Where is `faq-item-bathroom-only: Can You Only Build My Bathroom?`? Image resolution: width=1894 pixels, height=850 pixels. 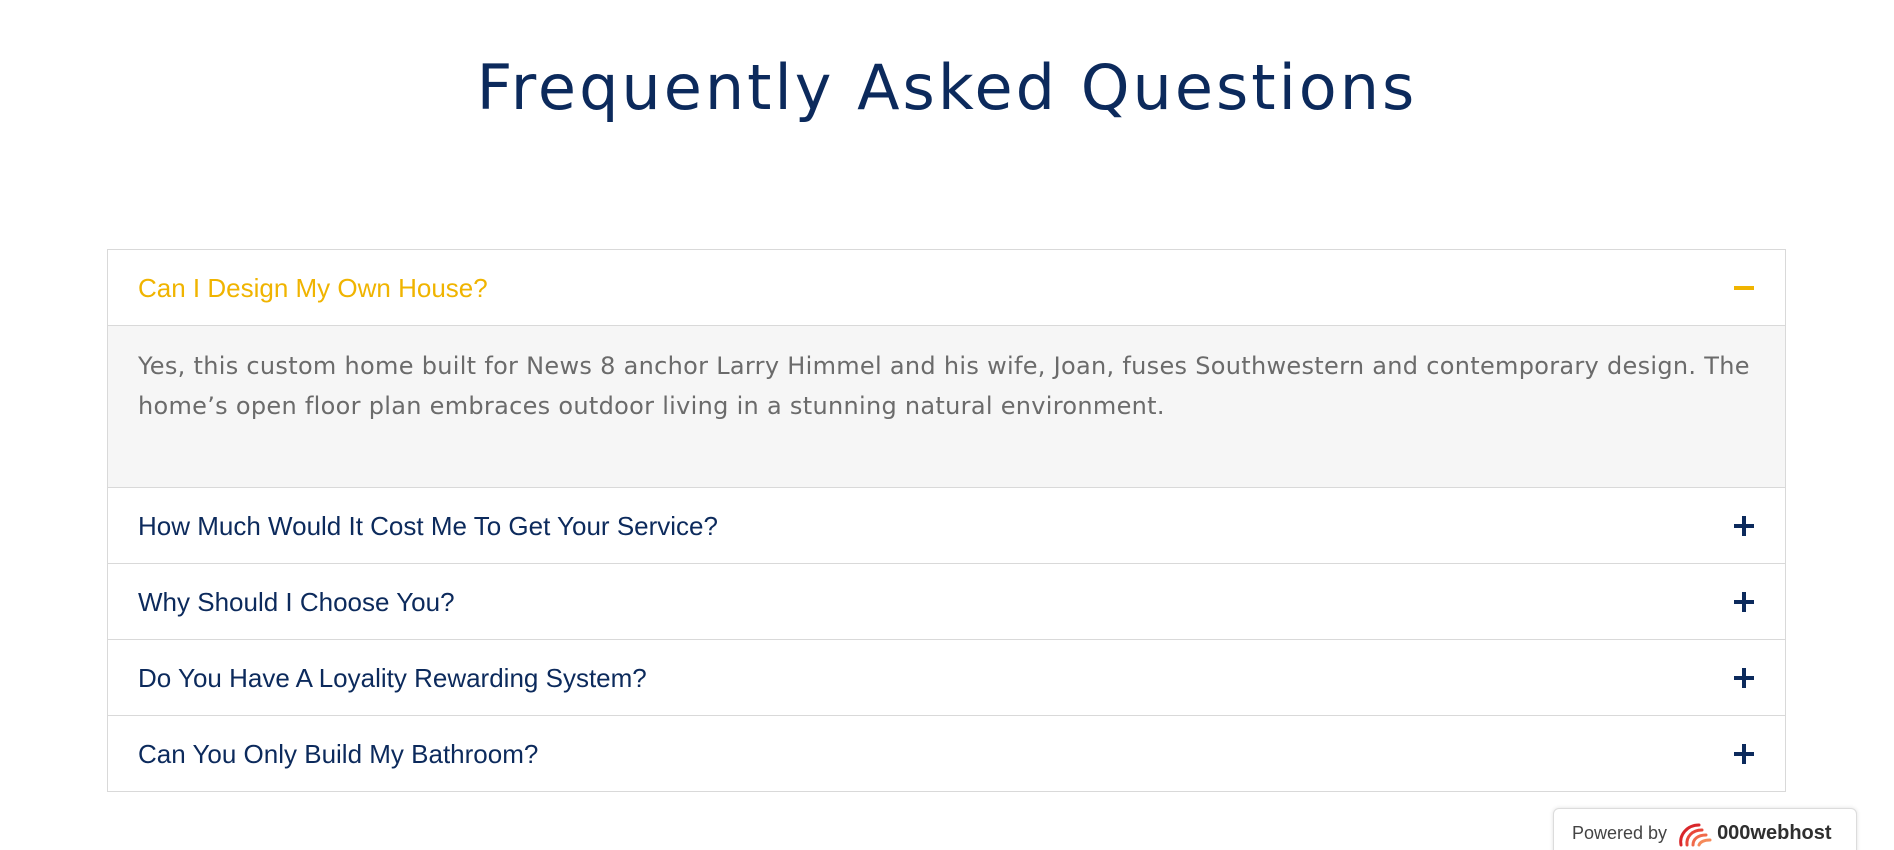 faq-item-bathroom-only: Can You Only Build My Bathroom? is located at coordinates (946, 753).